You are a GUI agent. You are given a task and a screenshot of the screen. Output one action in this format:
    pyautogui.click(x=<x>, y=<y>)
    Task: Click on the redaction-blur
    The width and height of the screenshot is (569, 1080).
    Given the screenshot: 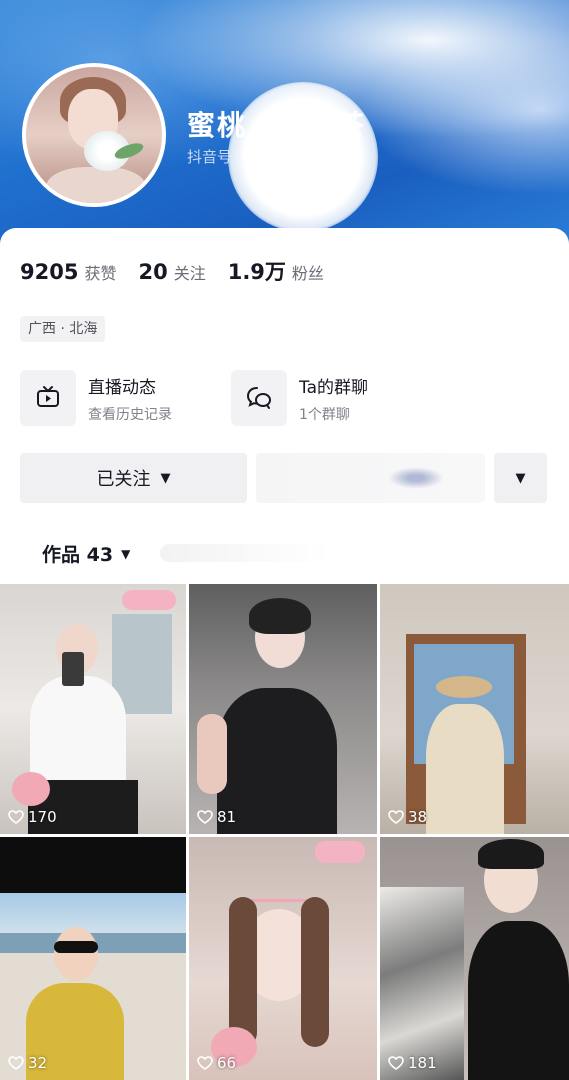 What is the action you would take?
    pyautogui.click(x=303, y=157)
    